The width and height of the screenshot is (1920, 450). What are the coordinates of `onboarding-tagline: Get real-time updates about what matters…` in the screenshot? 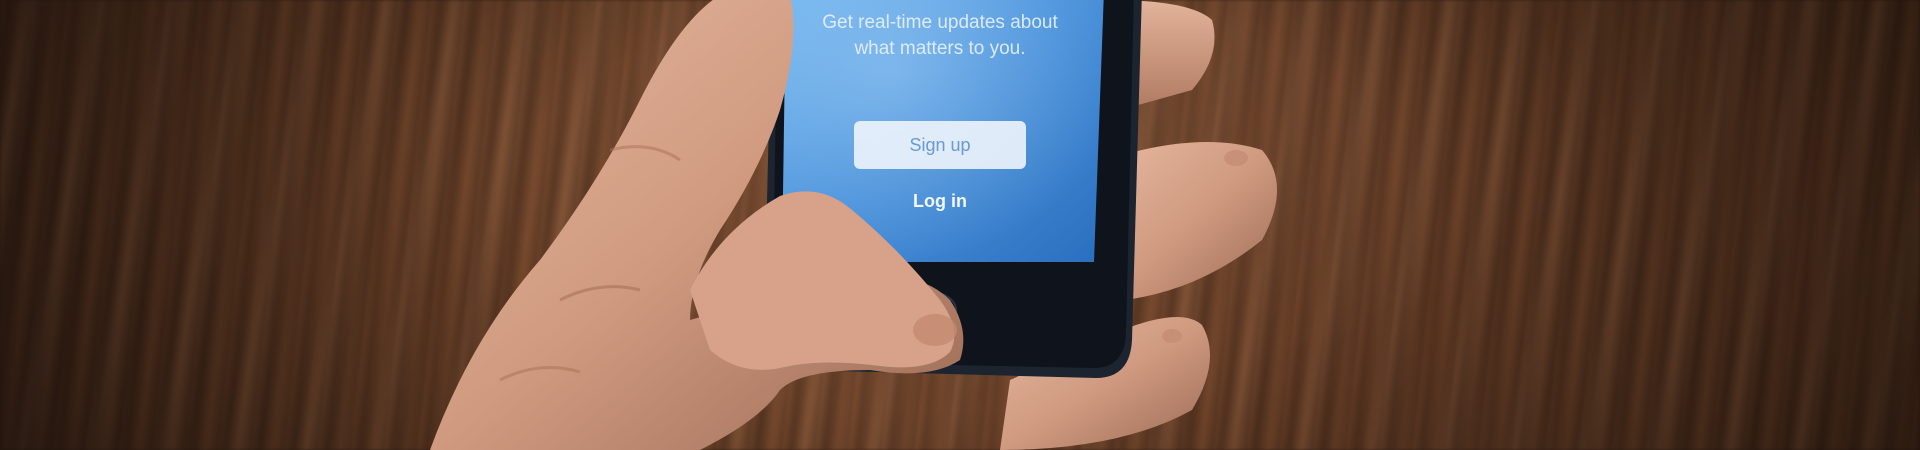 It's located at (940, 35).